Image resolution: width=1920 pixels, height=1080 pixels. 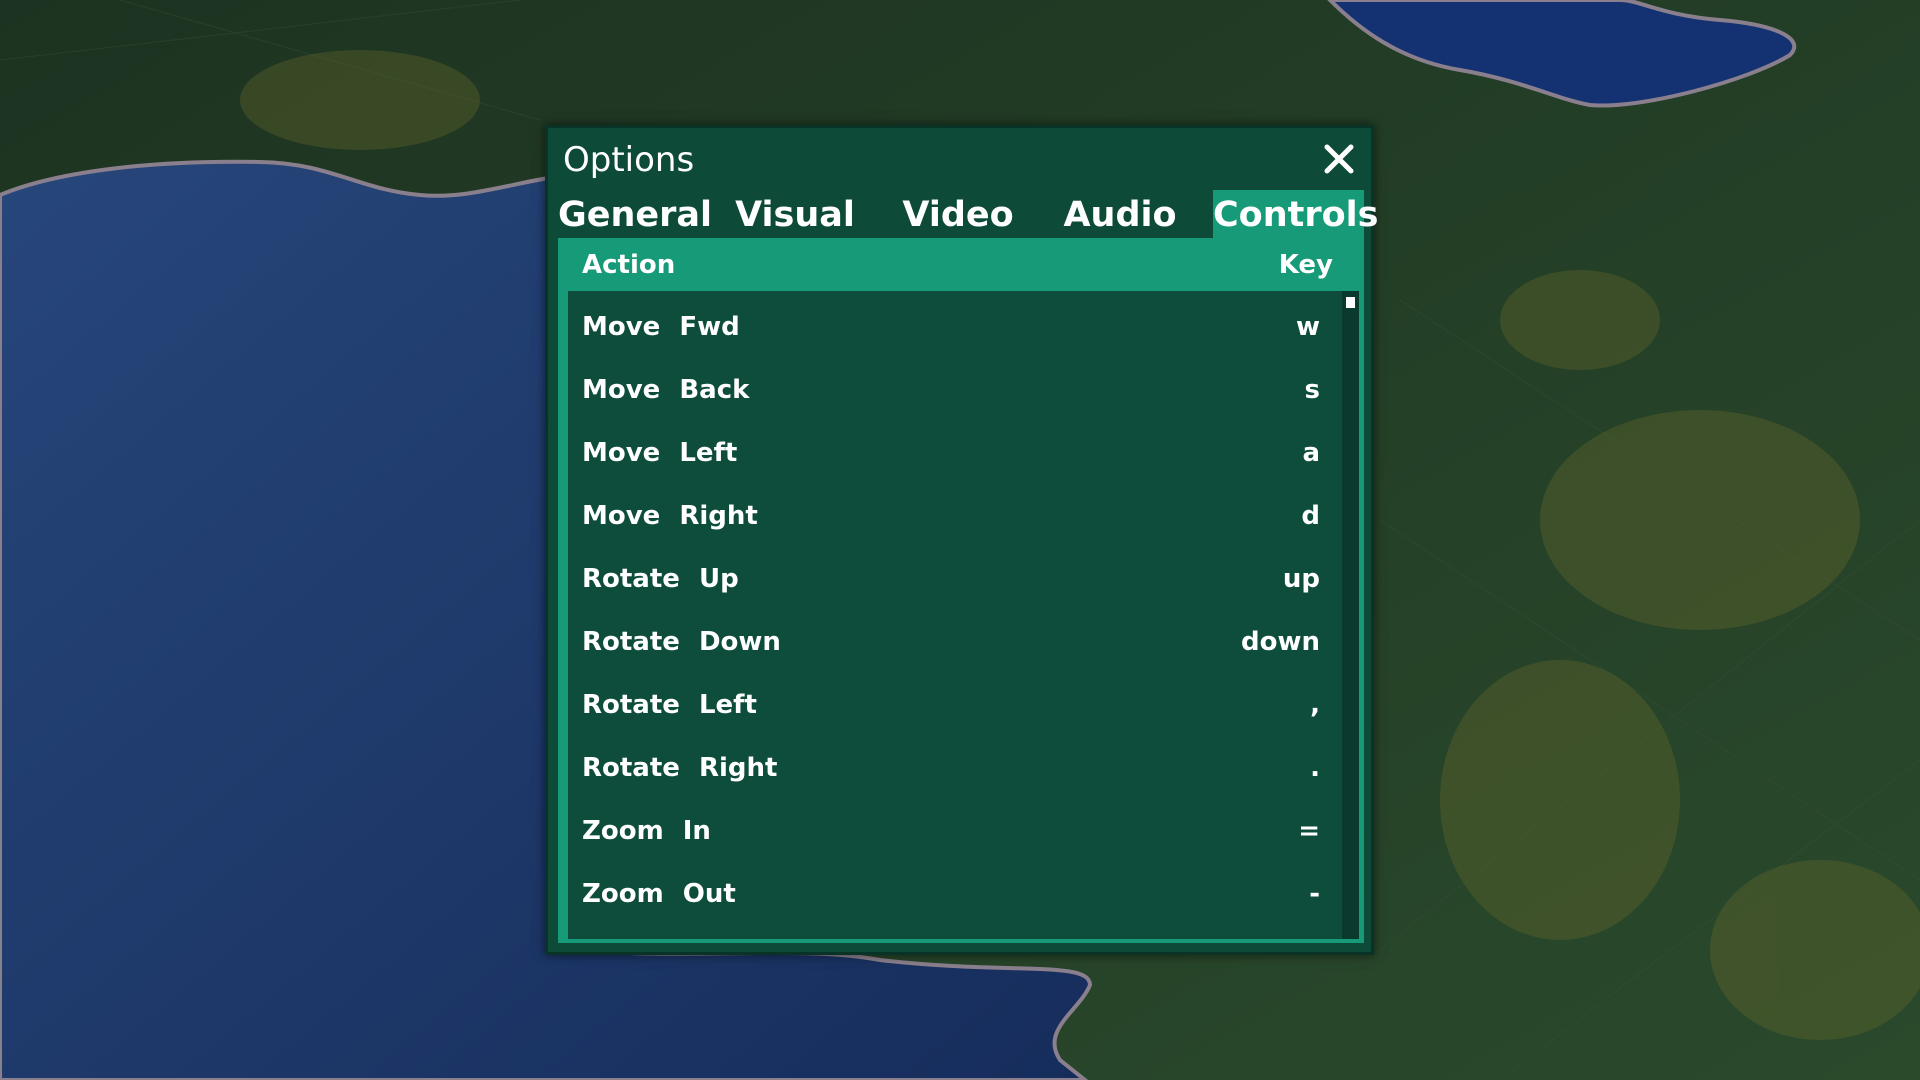 I want to click on key-value: d, so click(x=1310, y=516).